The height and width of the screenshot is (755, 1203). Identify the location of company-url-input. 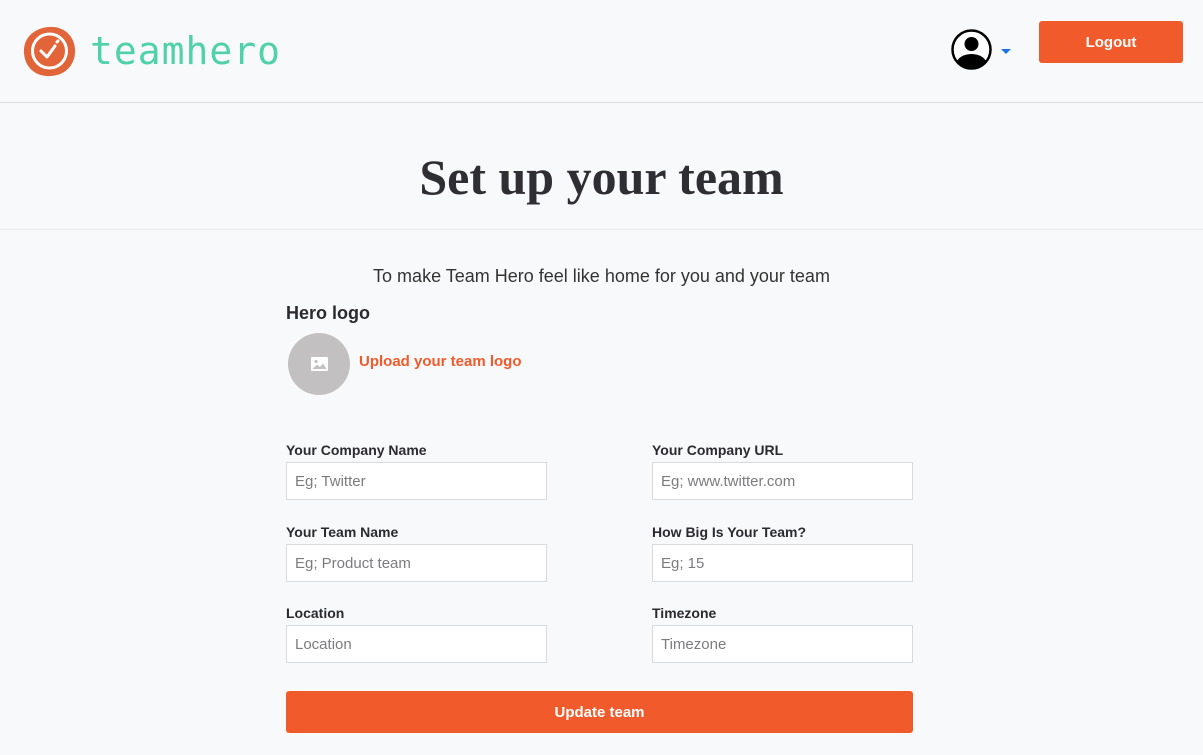
(782, 481).